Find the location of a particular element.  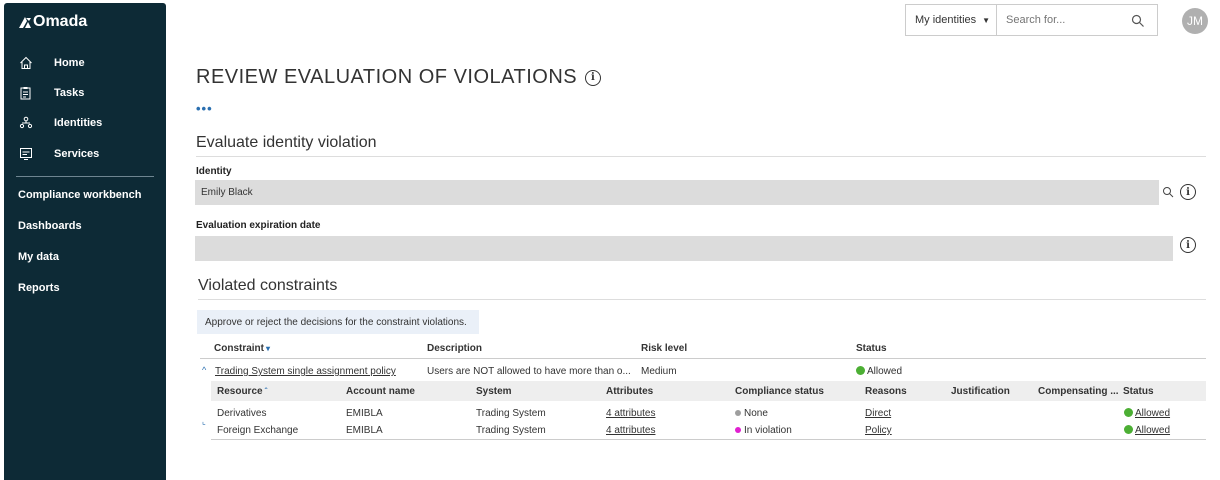

expiration-date-field is located at coordinates (684, 248).